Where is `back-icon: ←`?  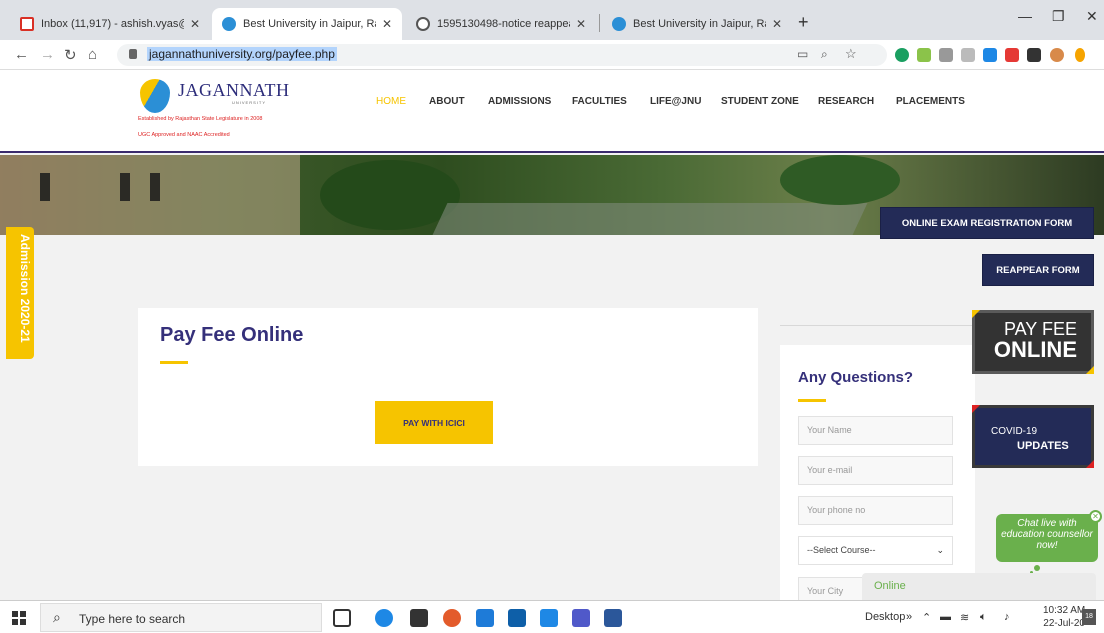 back-icon: ← is located at coordinates (21, 54).